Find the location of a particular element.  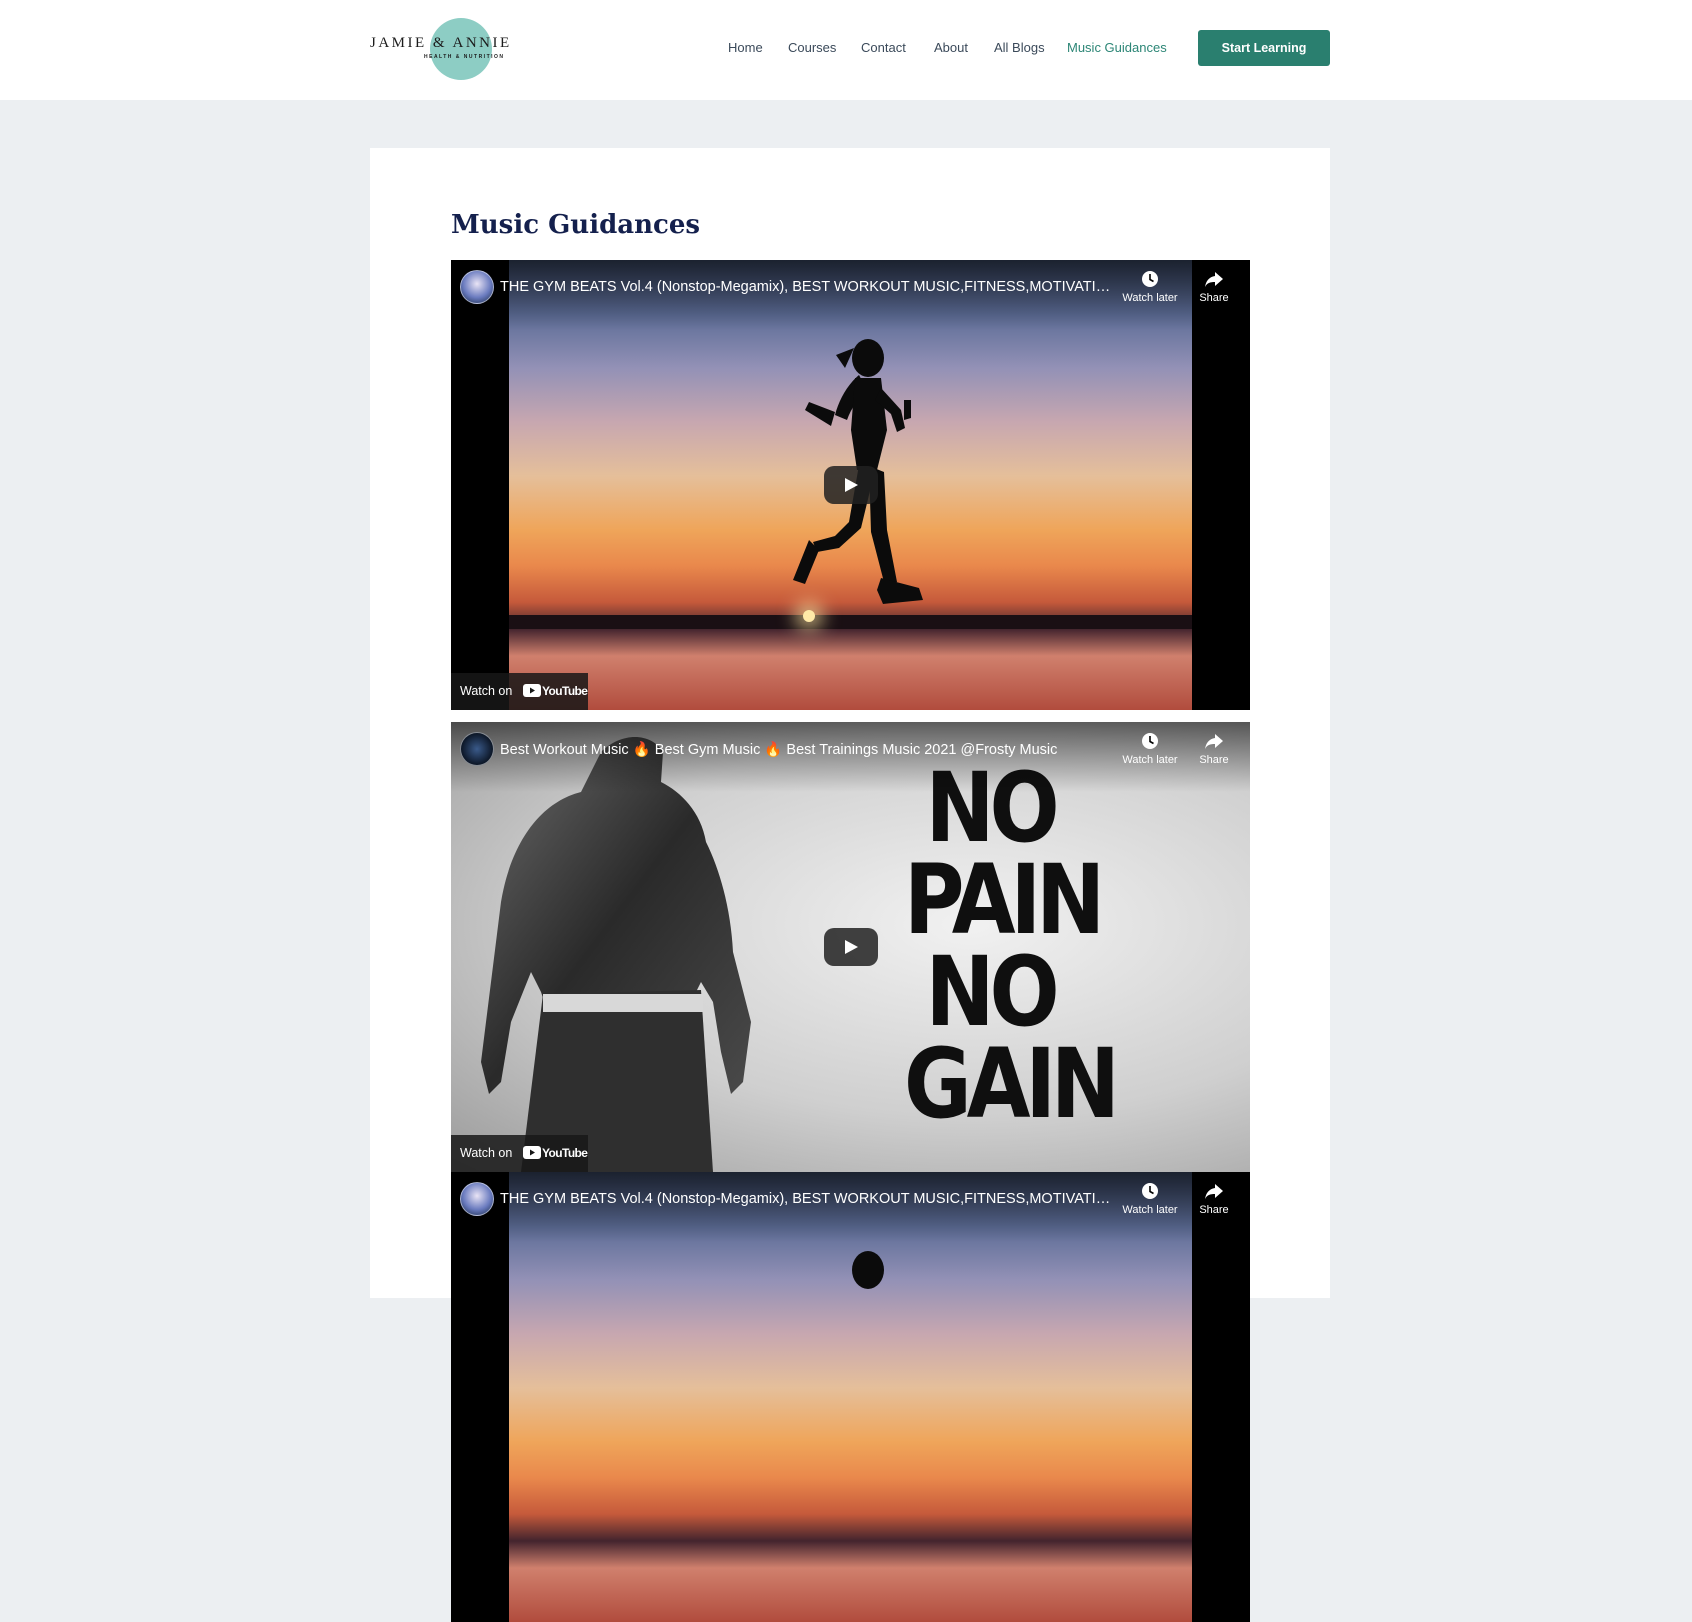

nav-courses: Courses is located at coordinates (812, 47).